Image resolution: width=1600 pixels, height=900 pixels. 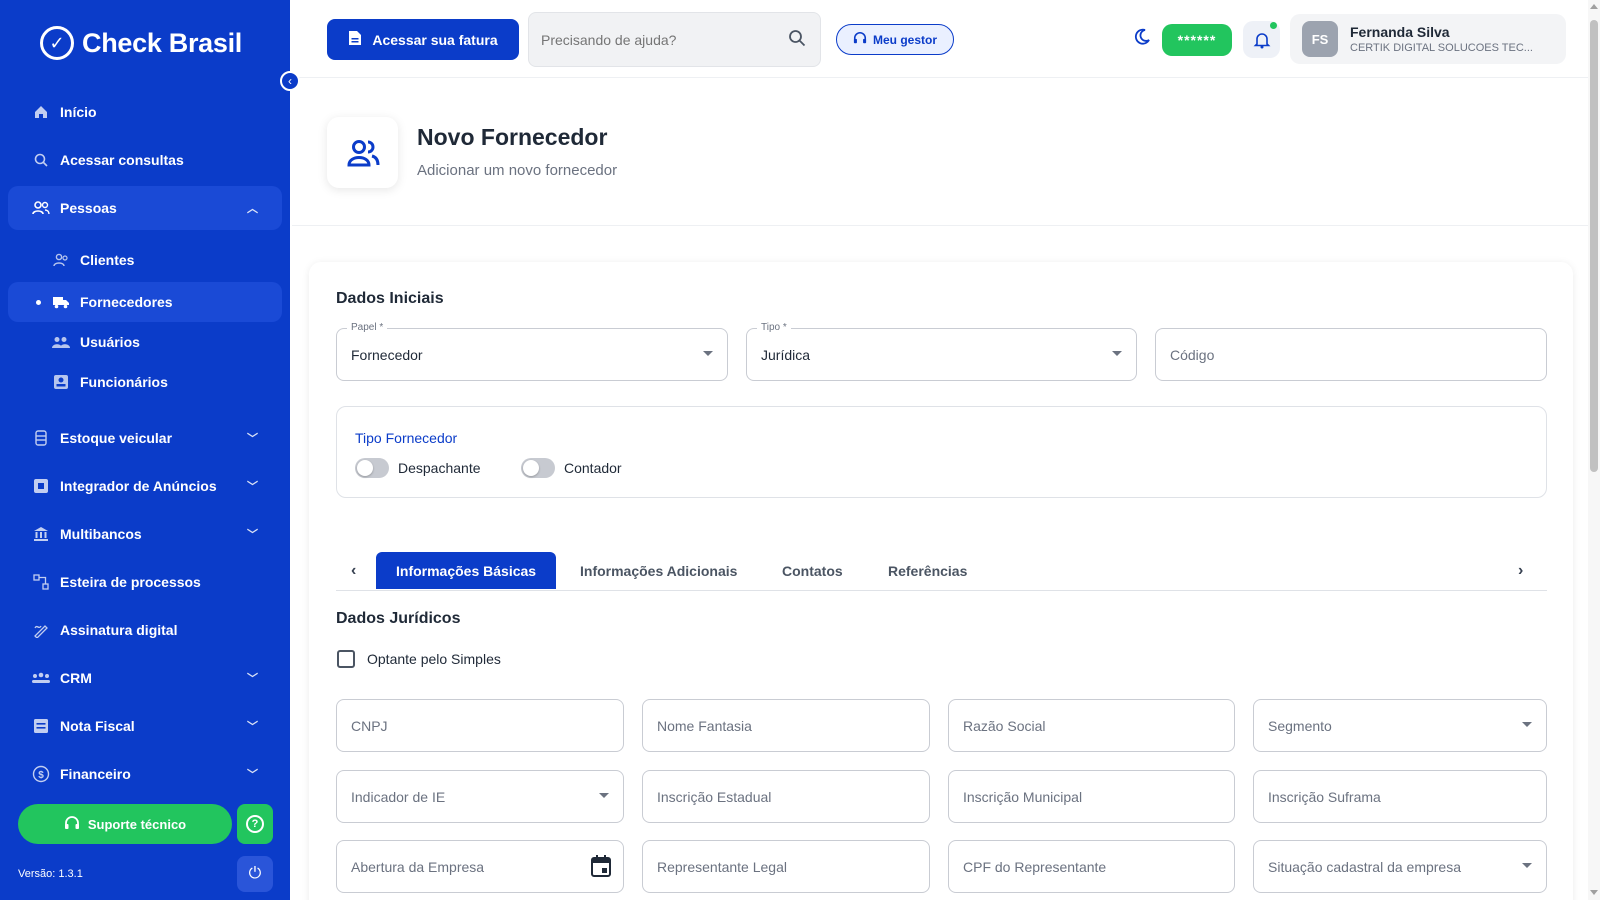 I want to click on my-manager-button: Meu gestor, so click(x=895, y=39).